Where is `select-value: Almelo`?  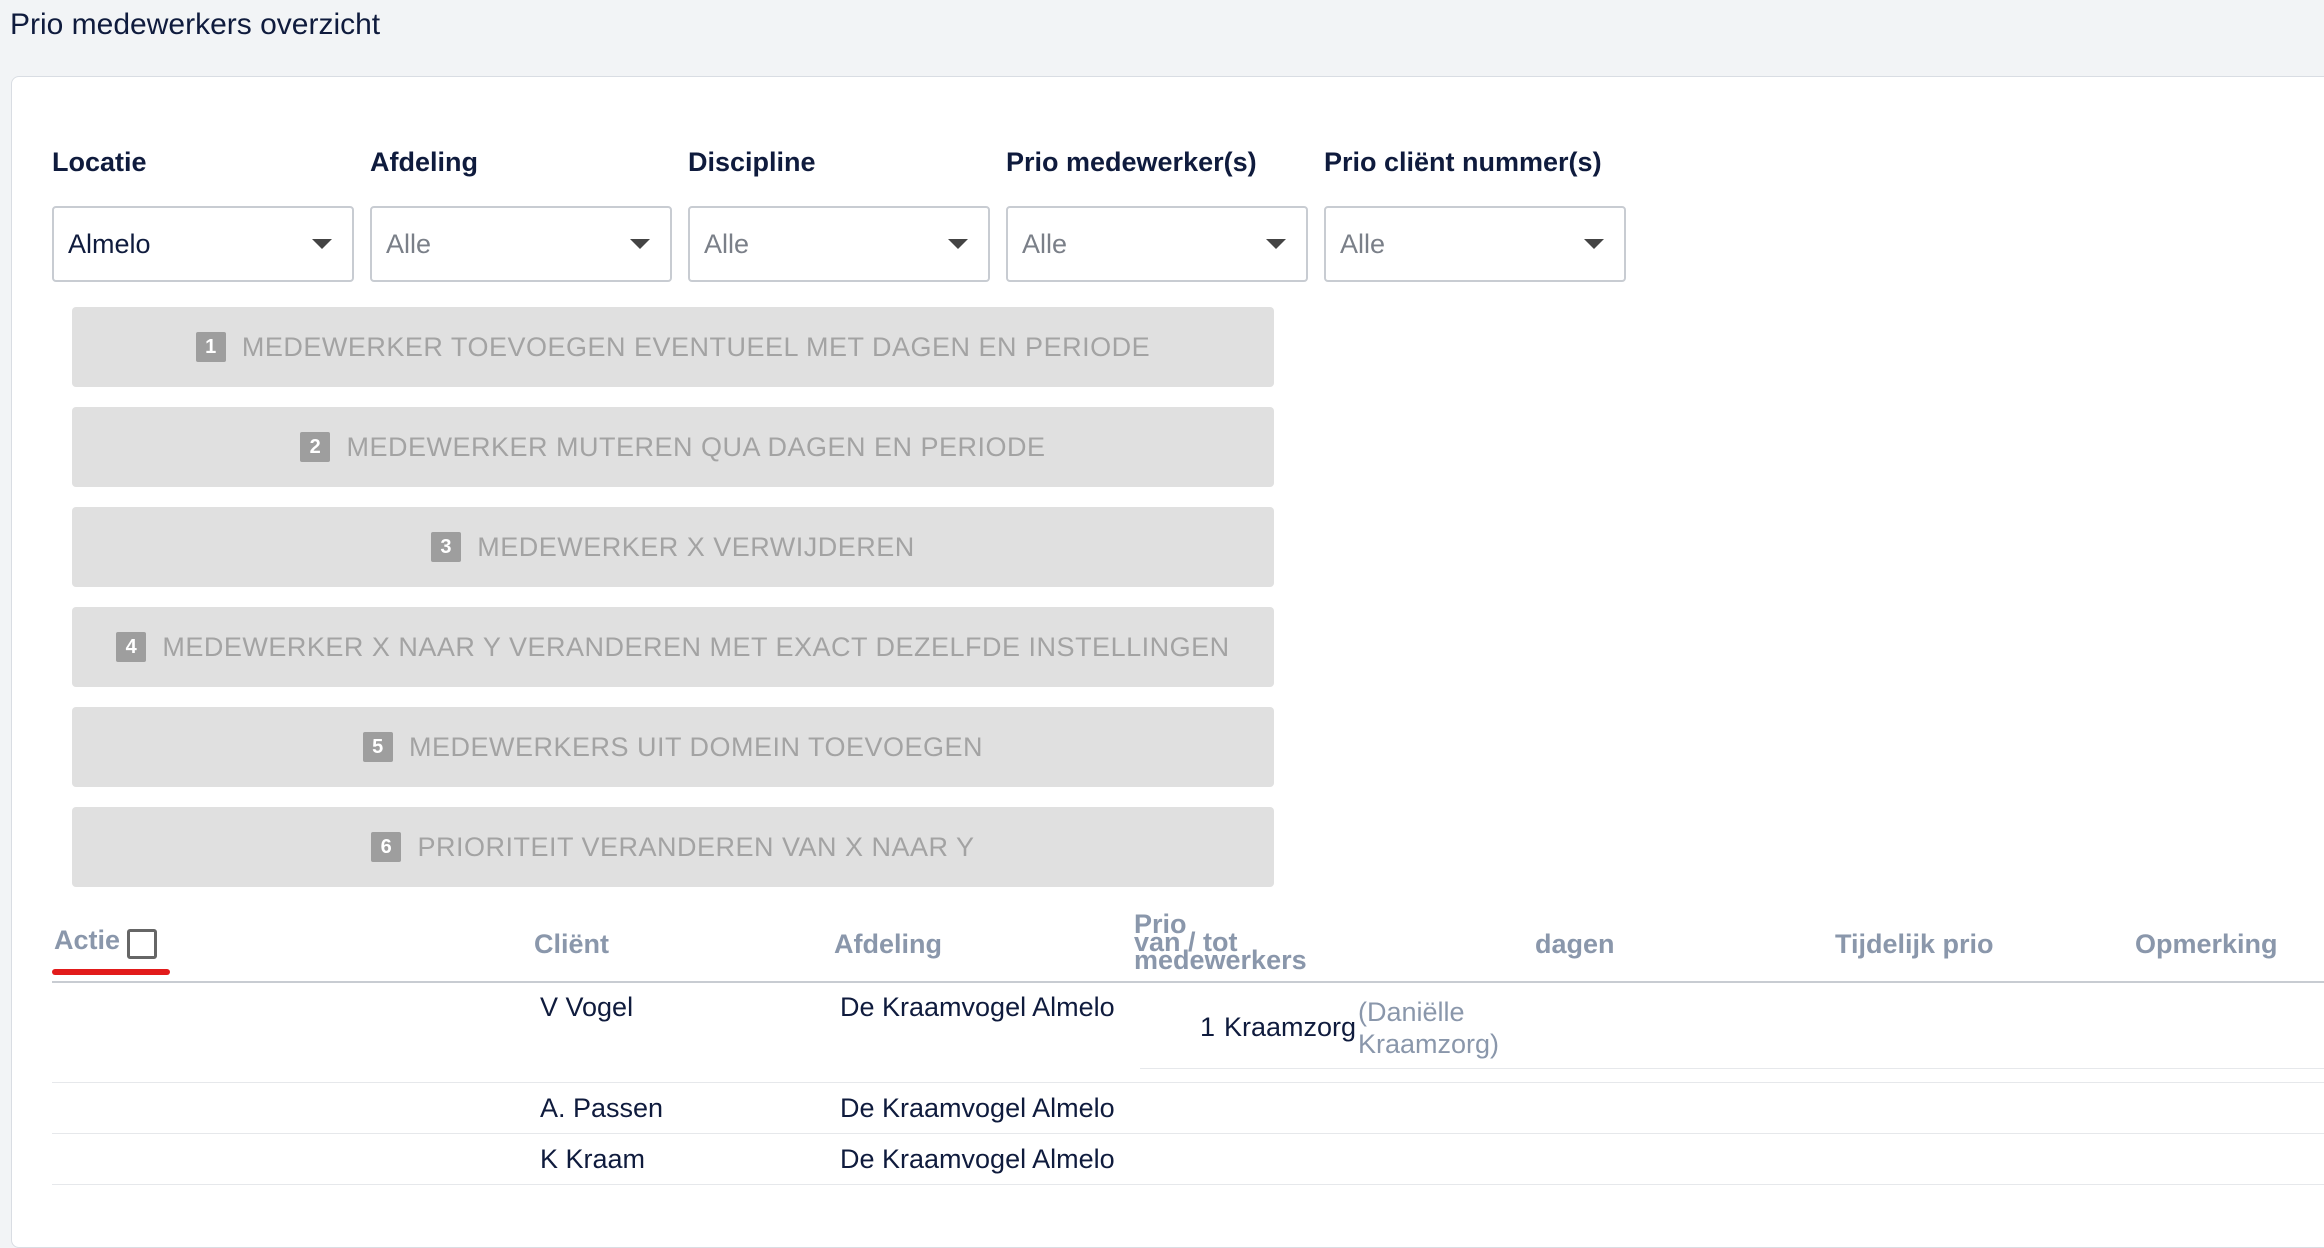 select-value: Almelo is located at coordinates (109, 243).